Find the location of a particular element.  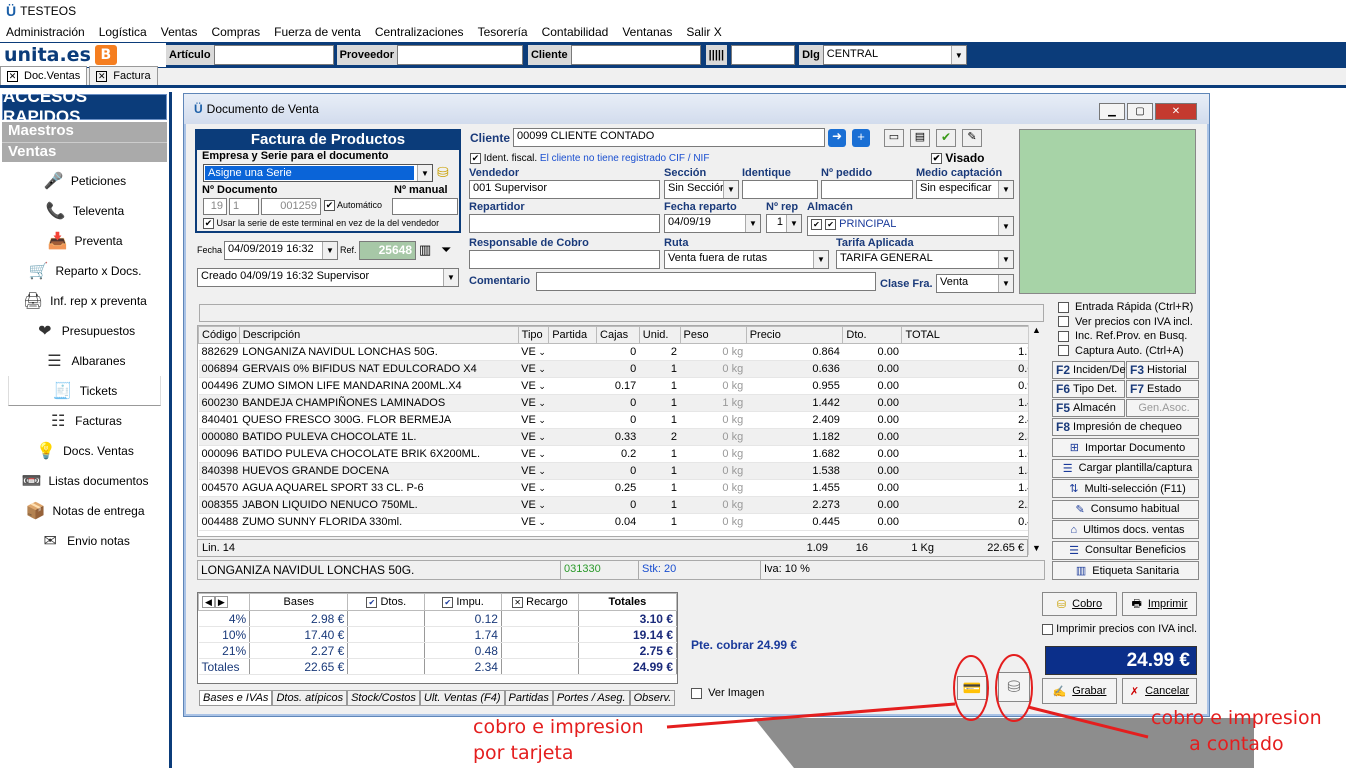

card-highlight-circle is located at coordinates (971, 688).